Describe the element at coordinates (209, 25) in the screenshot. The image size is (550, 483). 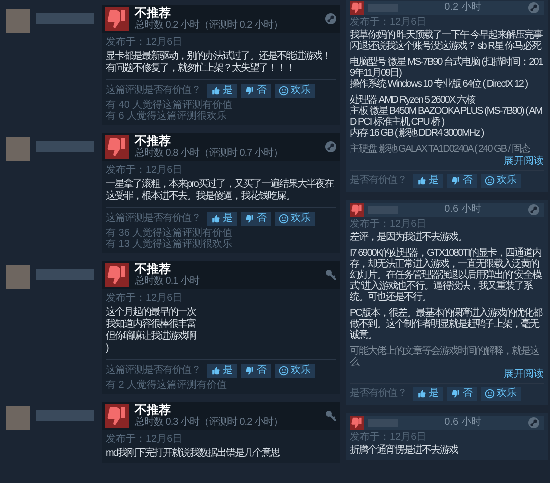
I see `playtime-text: 总时数 0.2 小时（评测时 0.2 小时）` at that location.